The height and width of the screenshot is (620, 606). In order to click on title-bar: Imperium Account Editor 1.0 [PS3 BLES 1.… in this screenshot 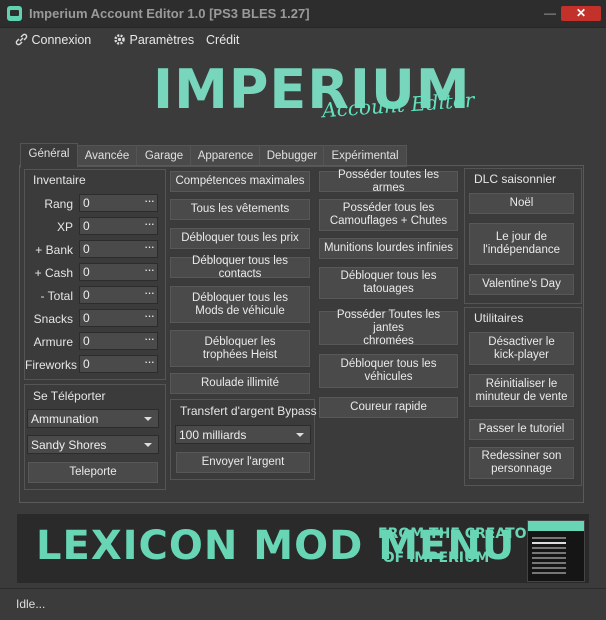, I will do `click(303, 14)`.